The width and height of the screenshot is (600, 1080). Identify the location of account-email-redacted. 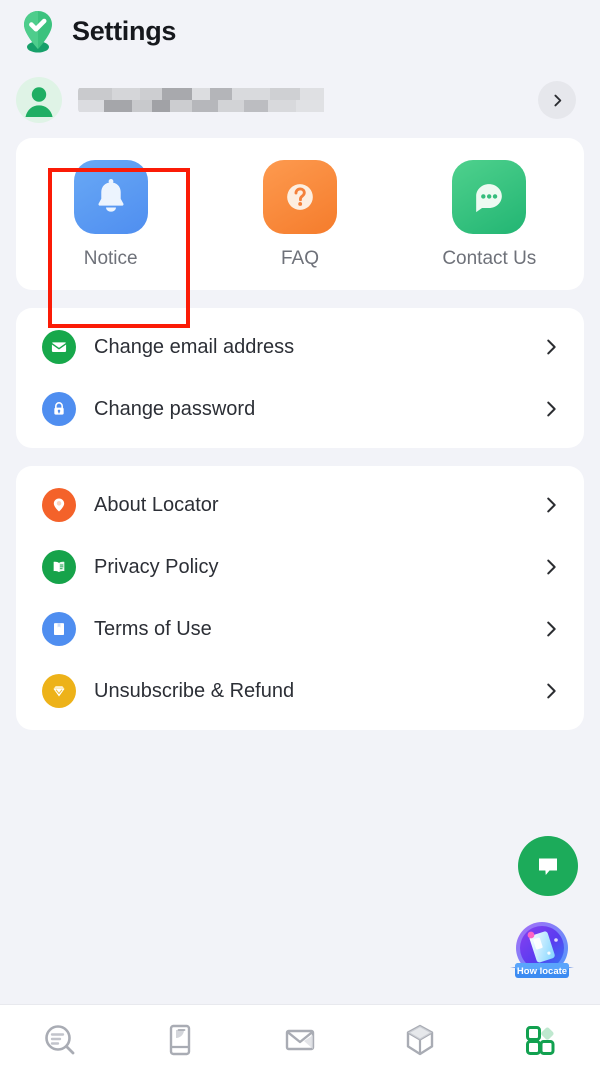
(212, 100).